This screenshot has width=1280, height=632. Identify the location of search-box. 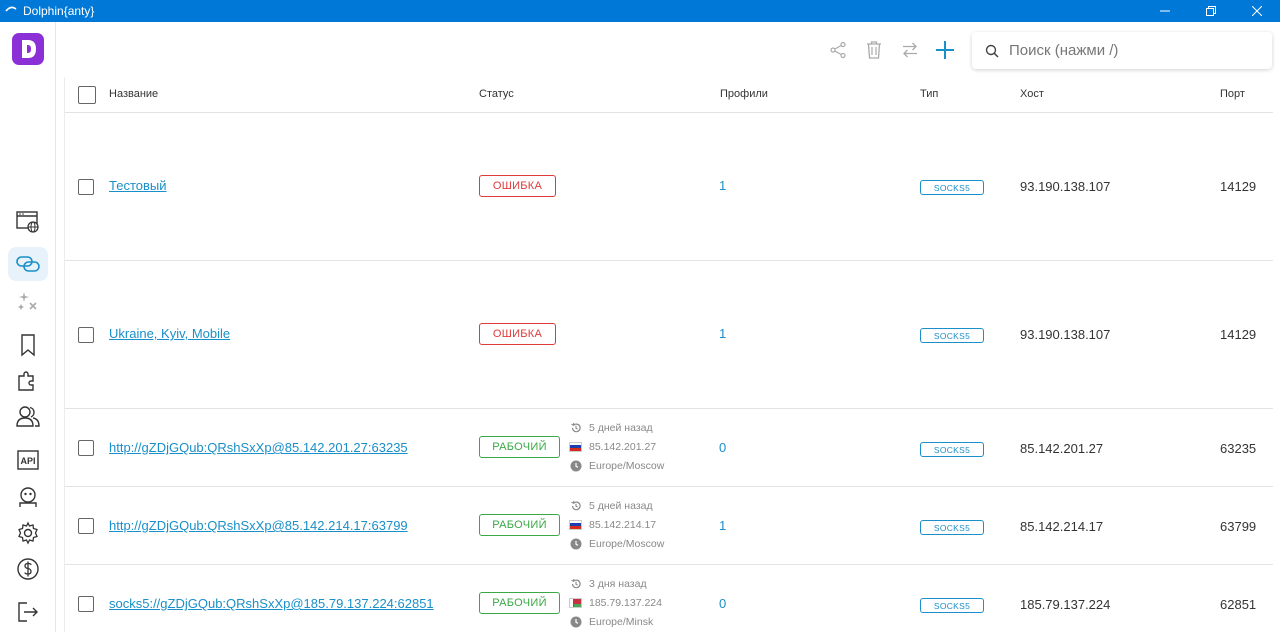
(1122, 50).